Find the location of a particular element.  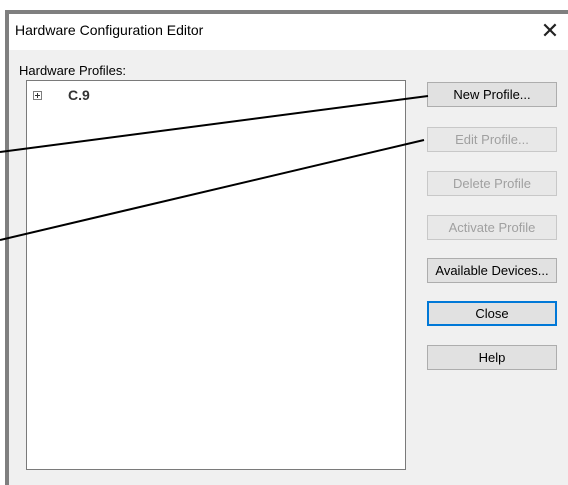

plus-expander-icon is located at coordinates (37, 95).